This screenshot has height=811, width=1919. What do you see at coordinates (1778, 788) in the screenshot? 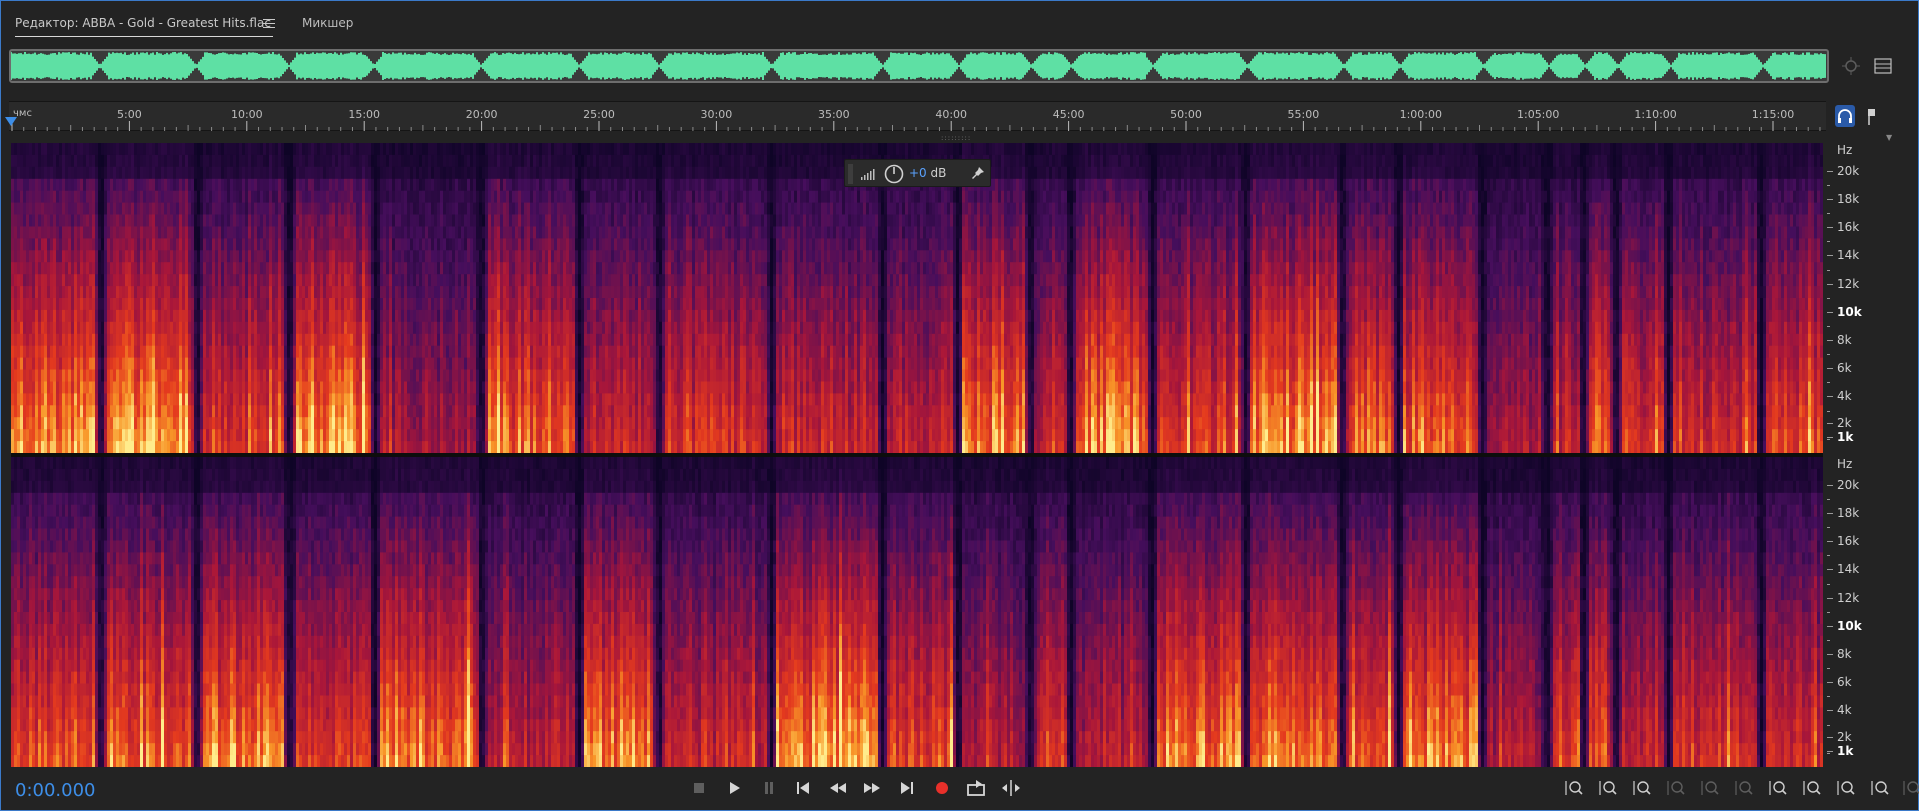
I see `zoom-in-left-icon` at bounding box center [1778, 788].